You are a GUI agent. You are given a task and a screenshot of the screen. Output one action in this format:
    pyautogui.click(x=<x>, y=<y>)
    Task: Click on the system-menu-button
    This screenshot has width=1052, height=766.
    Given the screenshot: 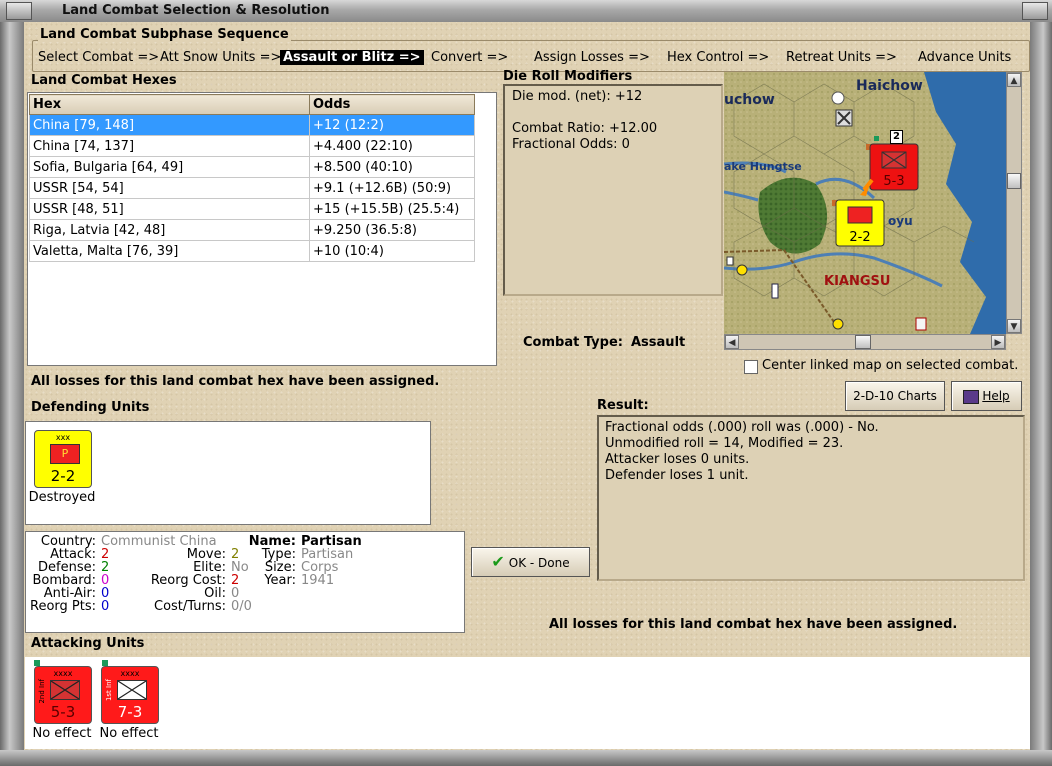 What is the action you would take?
    pyautogui.click(x=19, y=11)
    